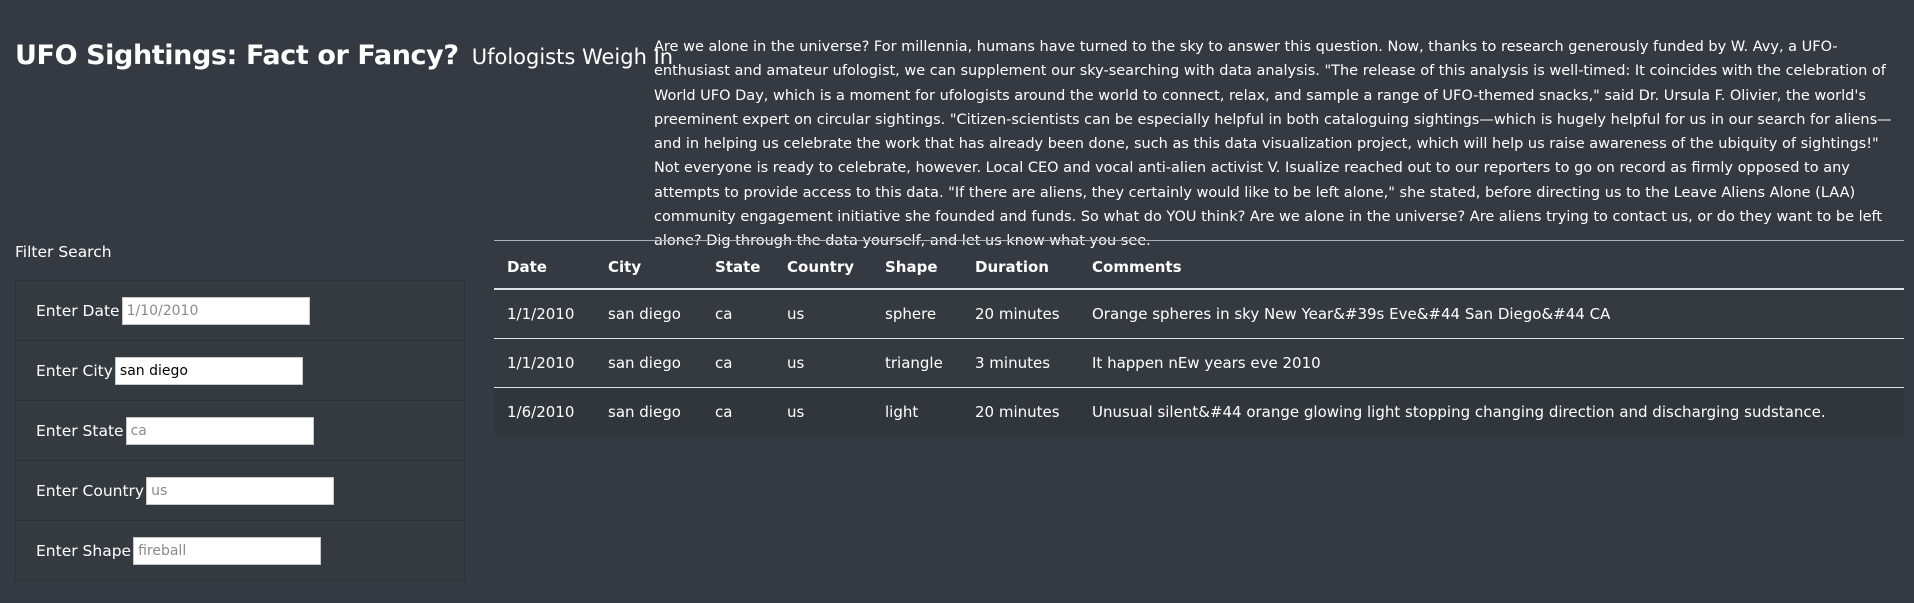  Describe the element at coordinates (1199, 240) in the screenshot. I see `section-divider` at that location.